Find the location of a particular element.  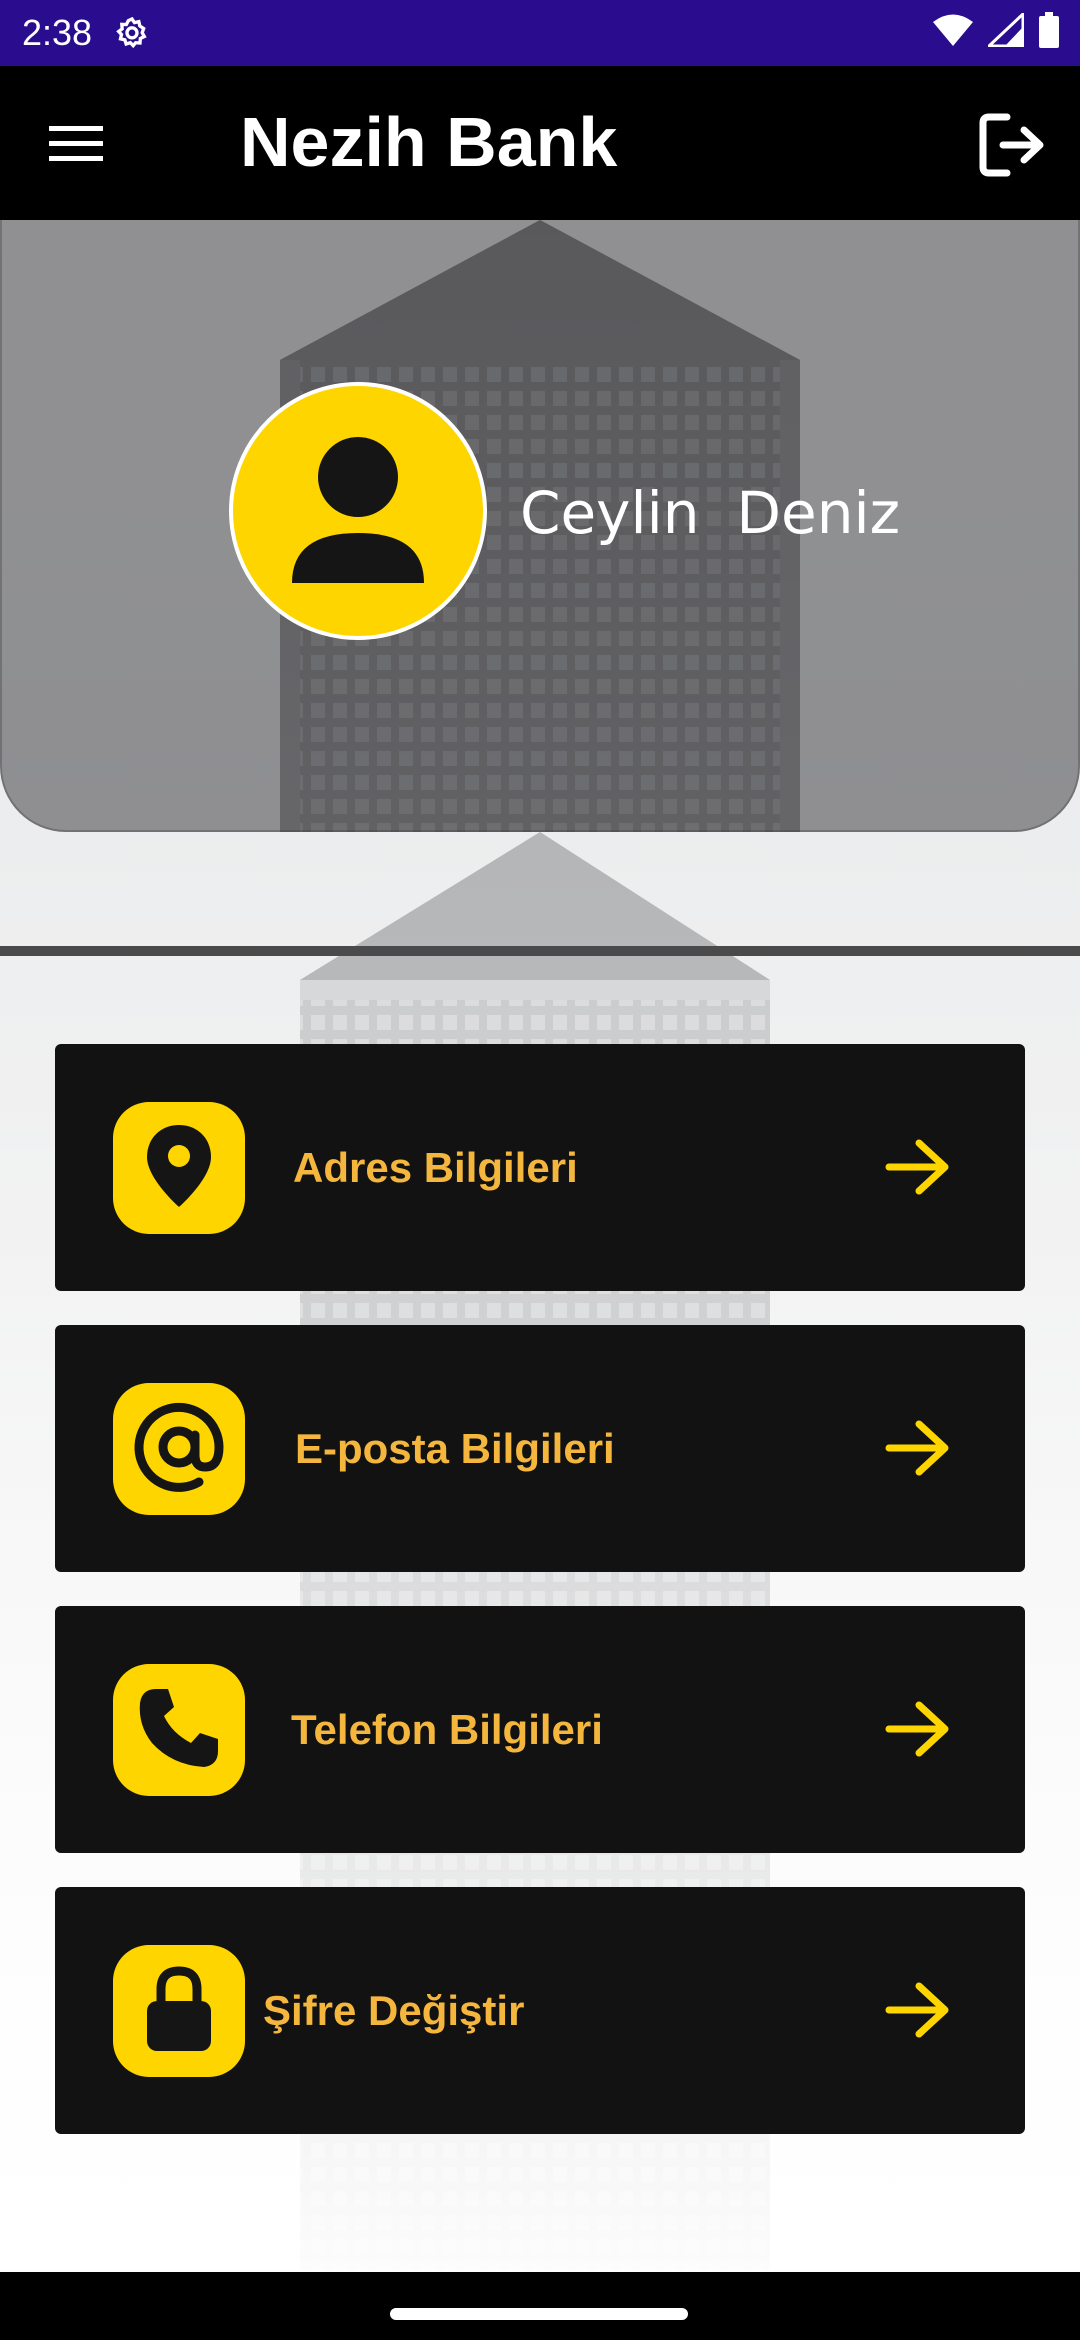

change-password-card: Şifre Değiştir is located at coordinates (540, 2010).